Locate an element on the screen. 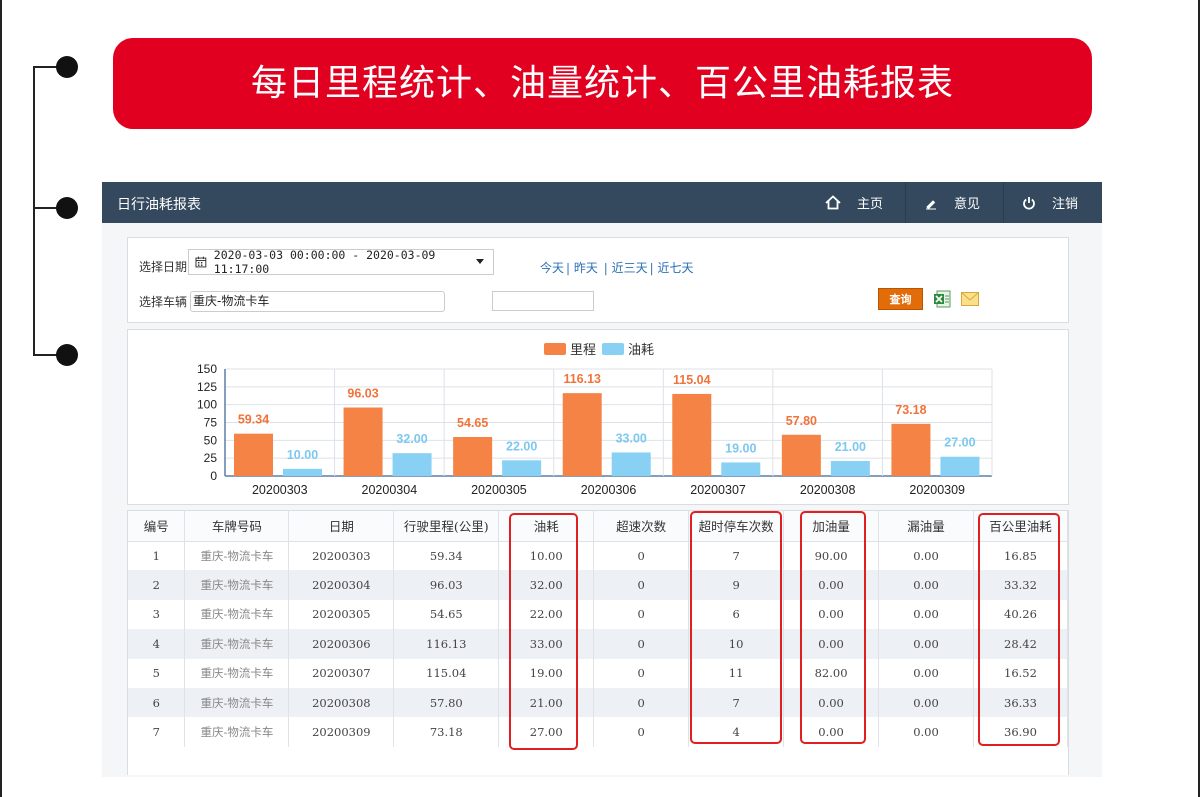 The image size is (1200, 797). cell-col-id: 1 is located at coordinates (157, 556).